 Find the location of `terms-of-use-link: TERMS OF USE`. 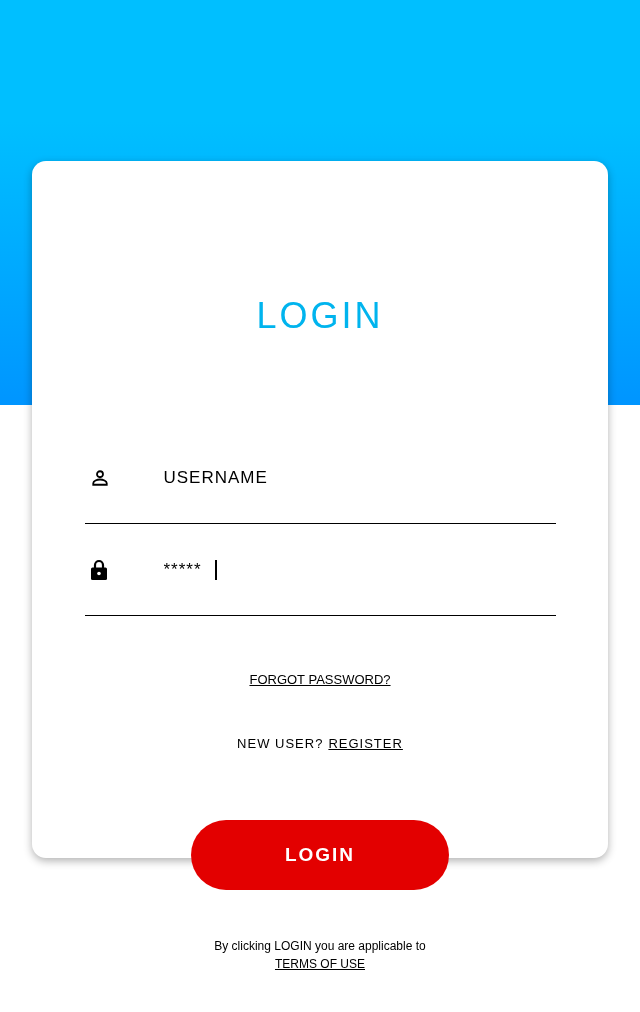

terms-of-use-link: TERMS OF USE is located at coordinates (320, 964).